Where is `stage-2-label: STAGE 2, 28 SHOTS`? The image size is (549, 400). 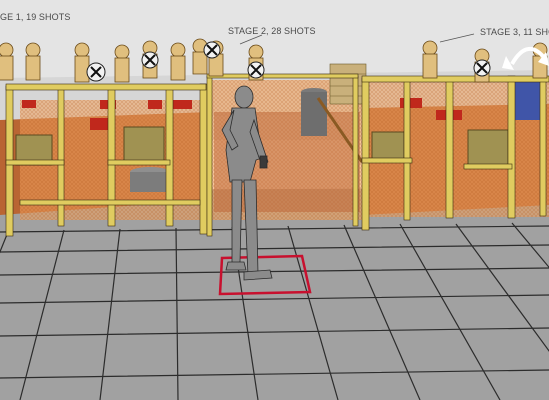 stage-2-label: STAGE 2, 28 SHOTS is located at coordinates (272, 31).